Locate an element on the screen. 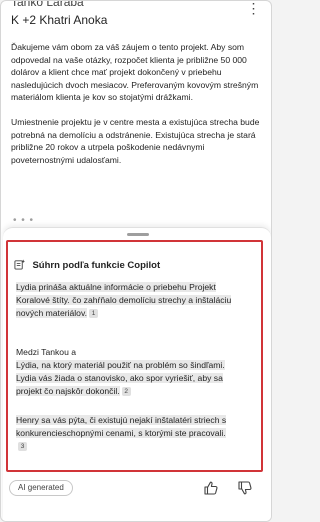  summary-header: Súhrn podľa funkcie Copilot is located at coordinates (87, 263).